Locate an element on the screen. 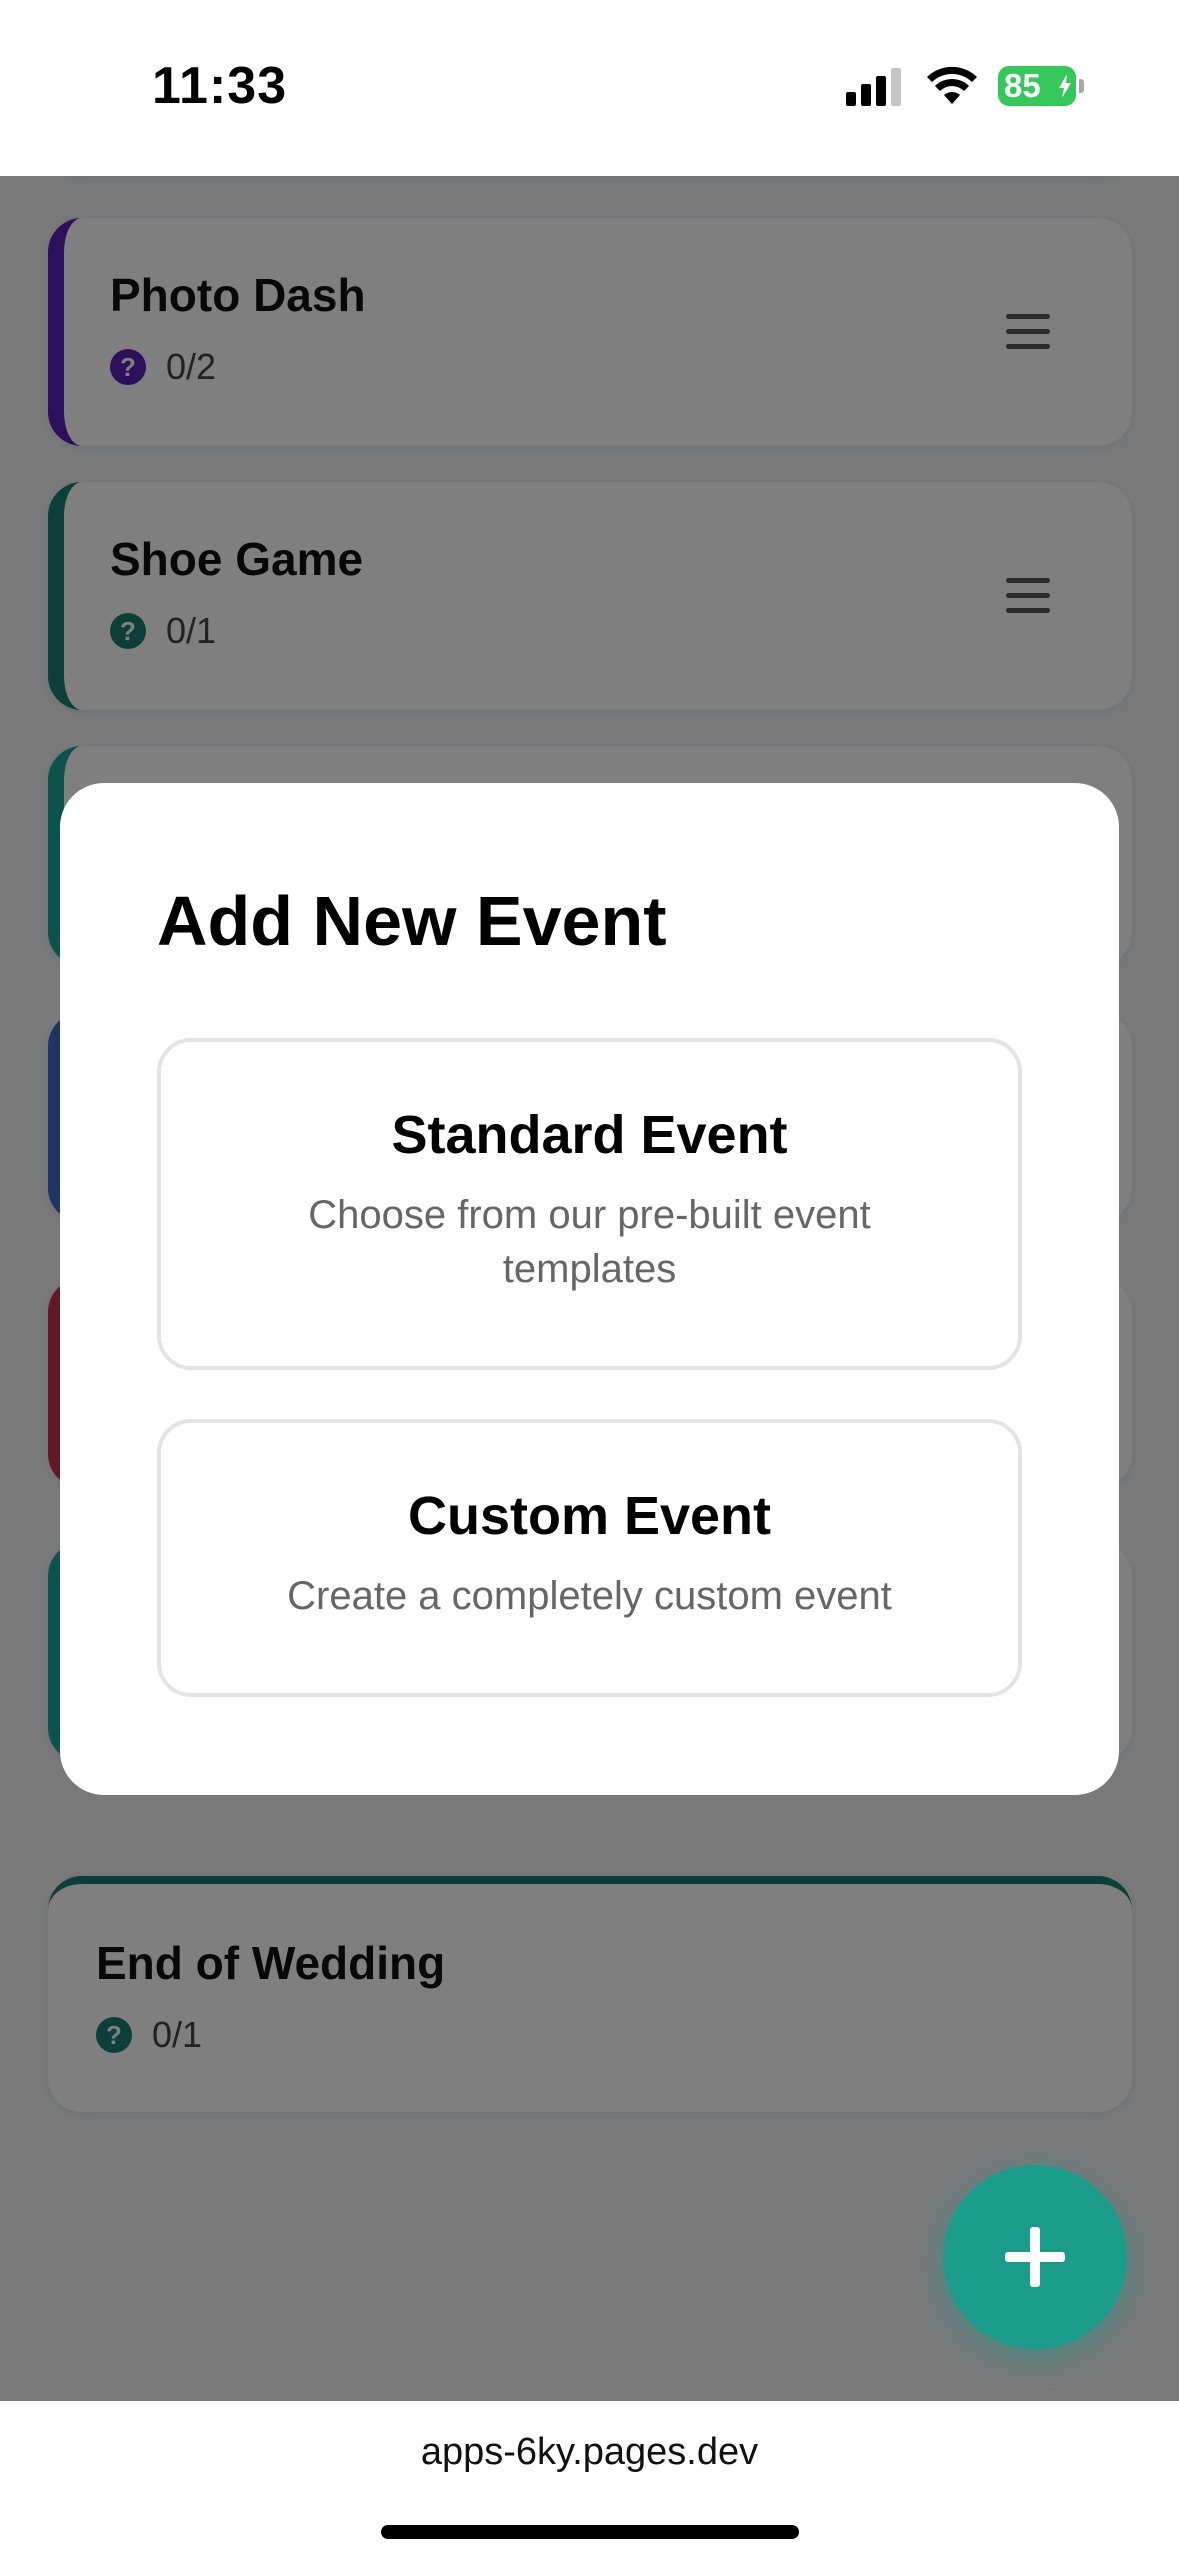 This screenshot has width=1179, height=2556. add-event-button is located at coordinates (1035, 2257).